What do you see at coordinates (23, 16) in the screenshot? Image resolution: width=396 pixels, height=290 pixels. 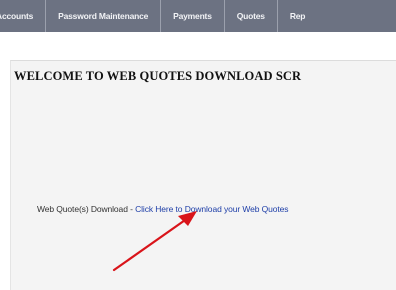 I see `nav-item-accounts: Accounts` at bounding box center [23, 16].